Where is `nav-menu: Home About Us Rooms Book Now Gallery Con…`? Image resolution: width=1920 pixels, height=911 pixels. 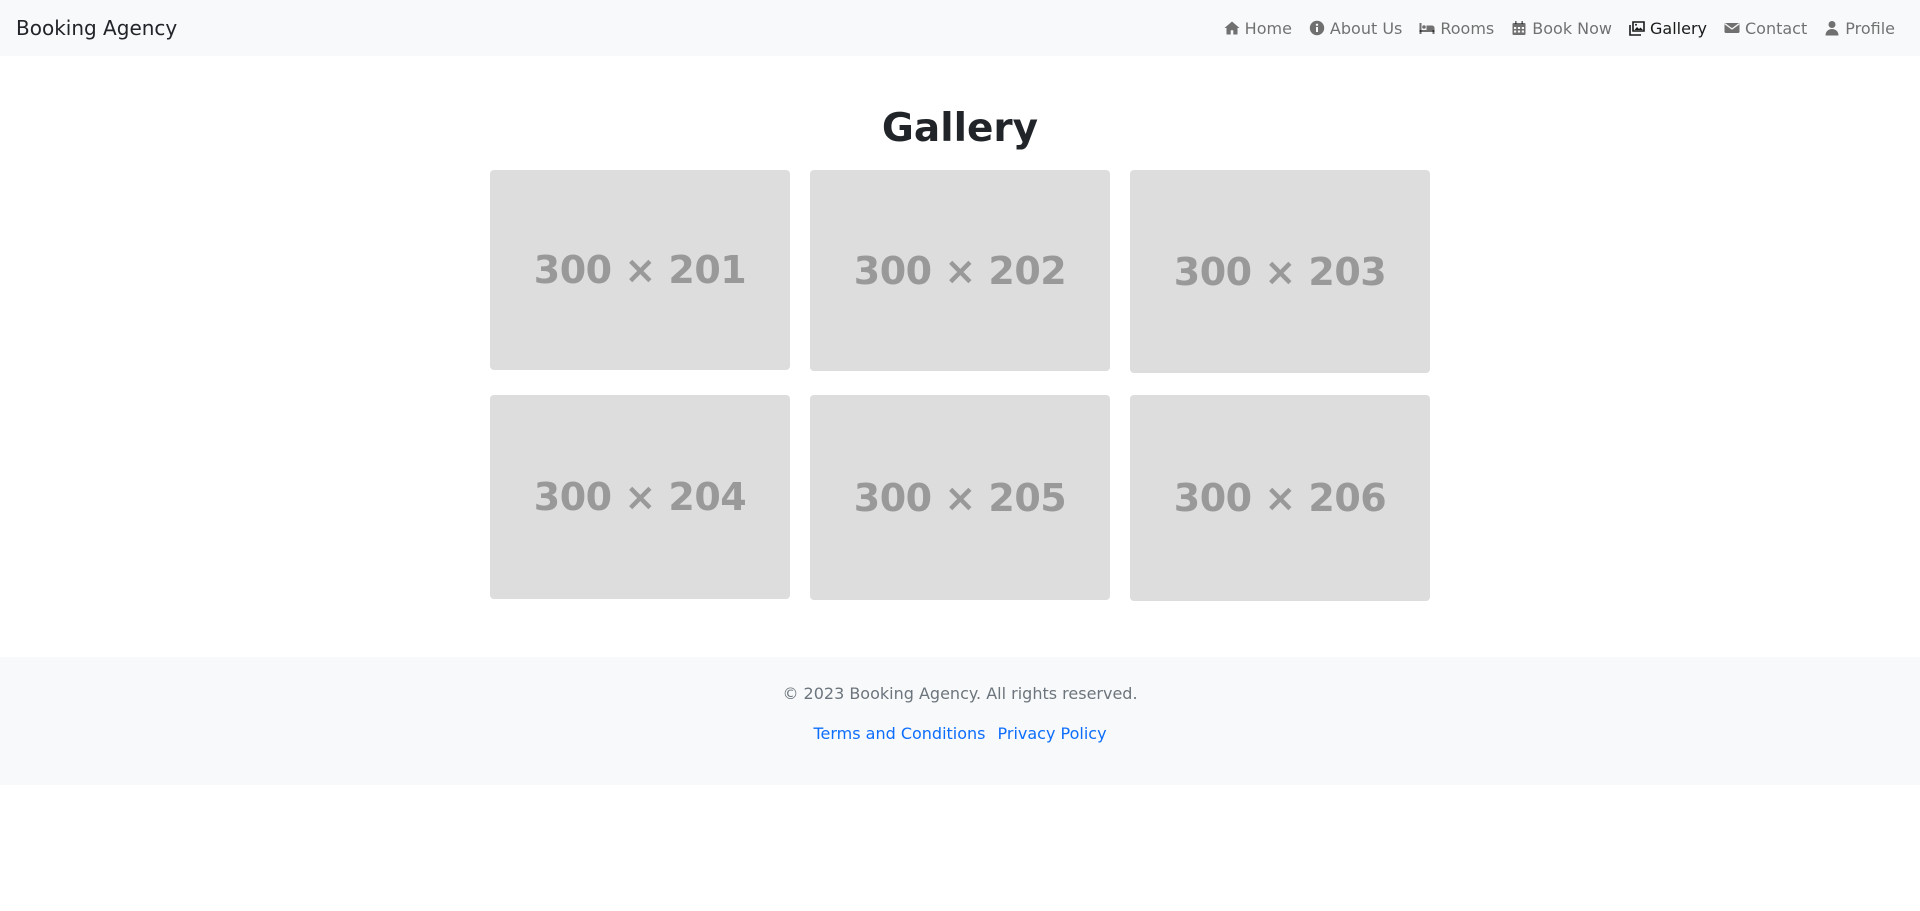
nav-menu: Home About Us Rooms Book Now Gallery Con… is located at coordinates (1551, 28).